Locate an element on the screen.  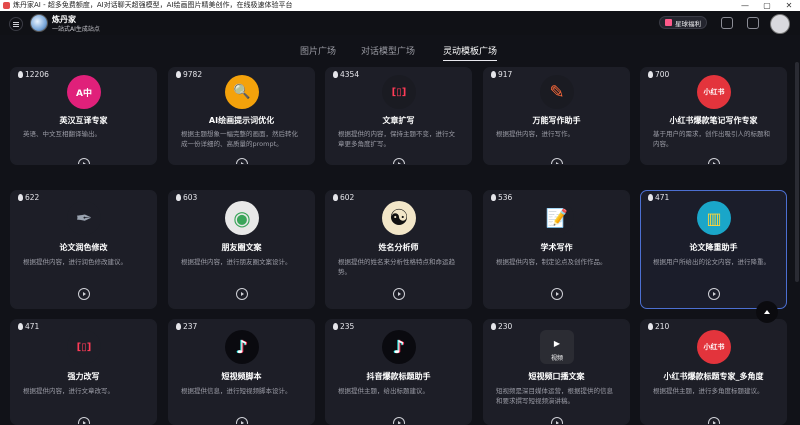
template-card: 602 ☯ 姓名分析师 根据提供的姓名来分析性格特点和命运趋势。 is located at coordinates (398, 249).